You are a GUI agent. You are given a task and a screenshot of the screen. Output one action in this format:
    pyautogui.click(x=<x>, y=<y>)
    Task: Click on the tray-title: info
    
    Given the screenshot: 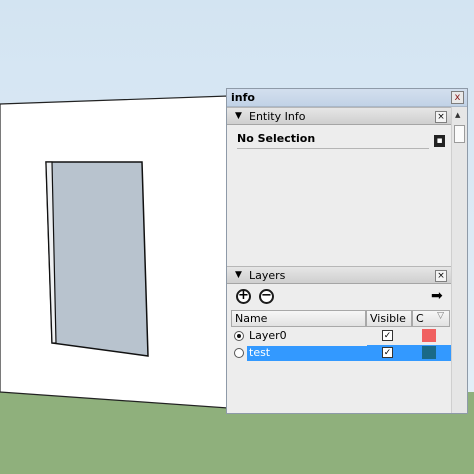 What is the action you would take?
    pyautogui.click(x=243, y=97)
    